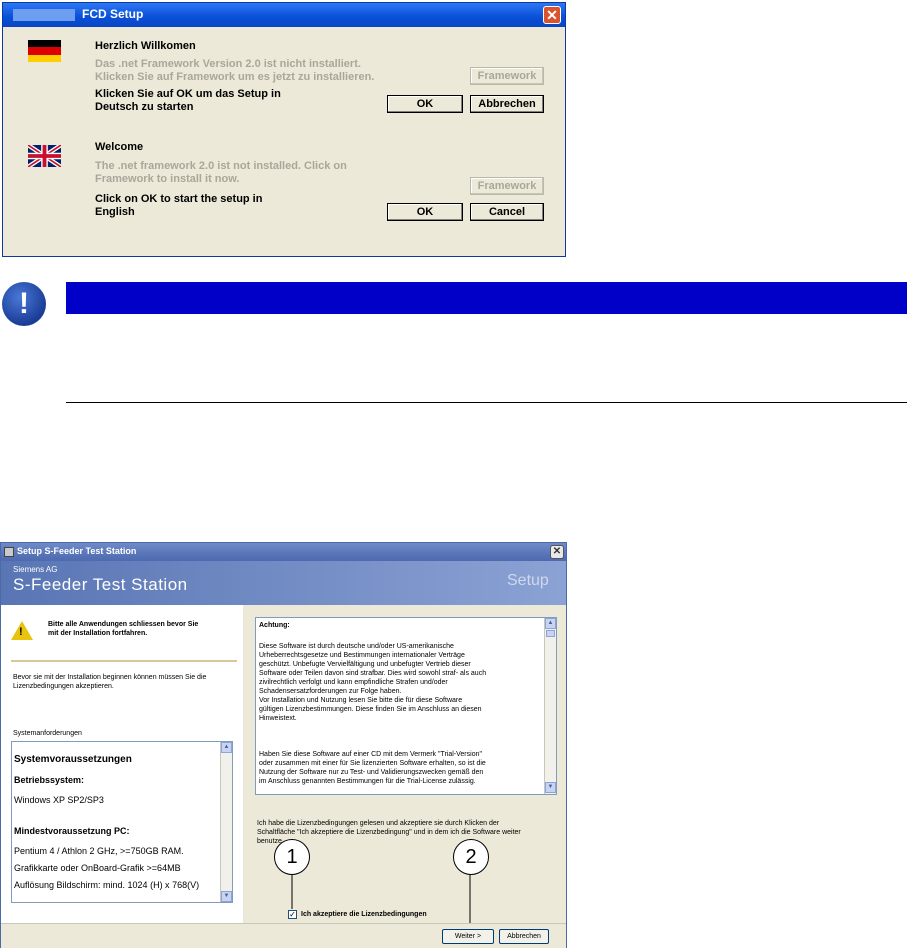 The image size is (907, 952). I want to click on german-flag-icon, so click(44, 51).